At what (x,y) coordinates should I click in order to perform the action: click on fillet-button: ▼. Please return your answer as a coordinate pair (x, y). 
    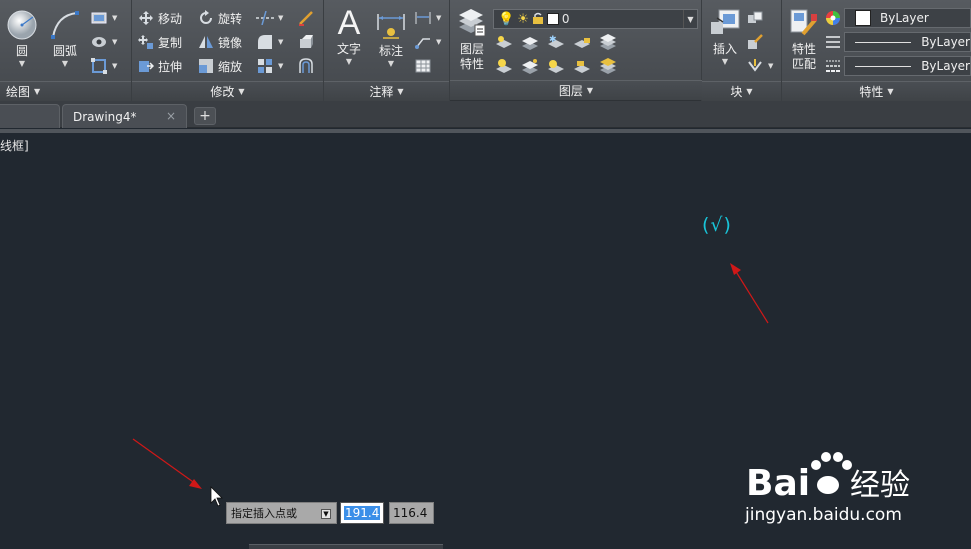
    Looking at the image, I should click on (269, 42).